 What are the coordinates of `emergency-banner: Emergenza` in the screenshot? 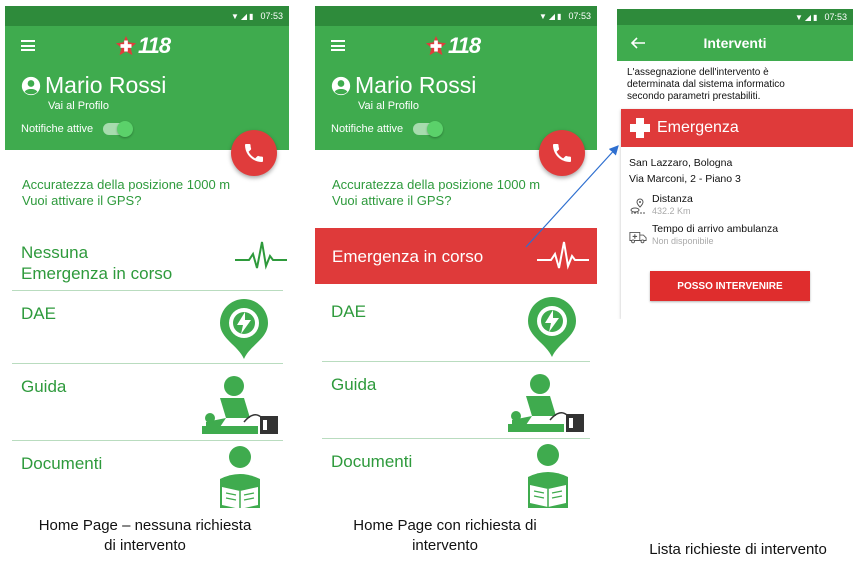 It's located at (737, 128).